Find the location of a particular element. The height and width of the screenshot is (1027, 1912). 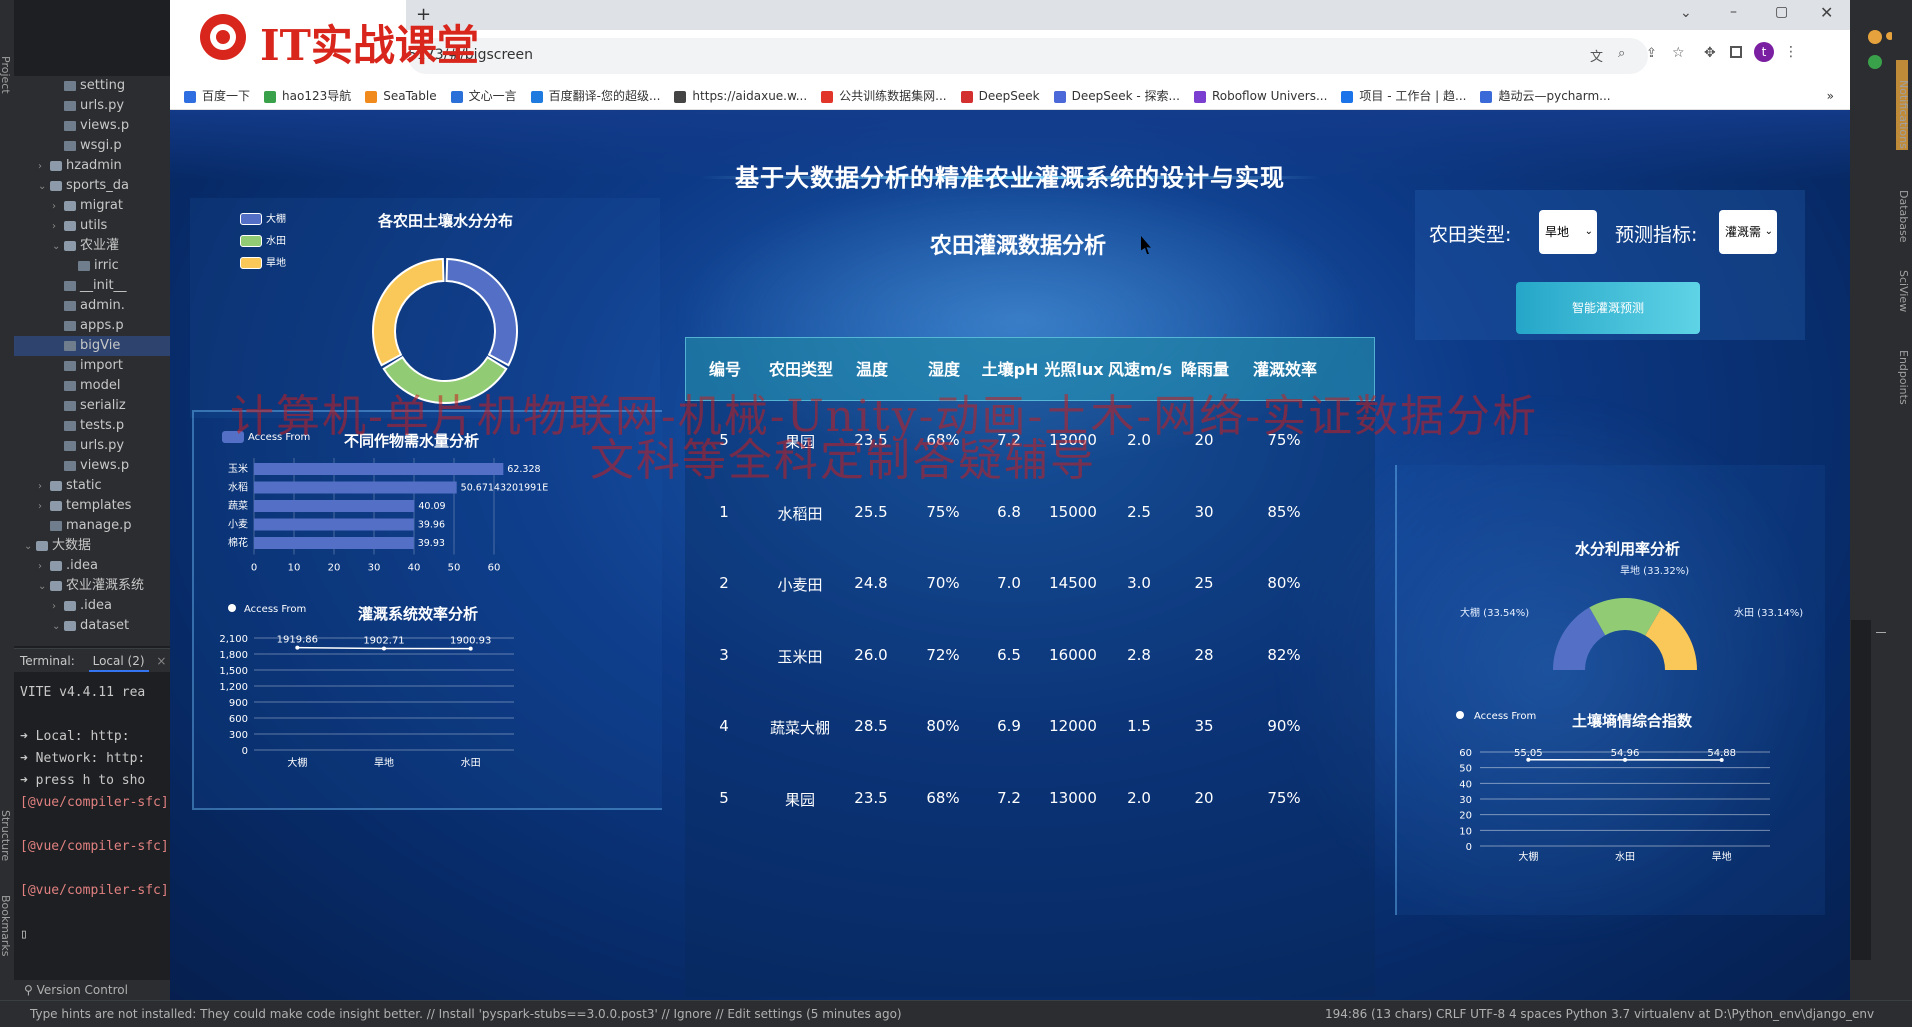

bookmark-item: hao123导航 is located at coordinates (307, 96).